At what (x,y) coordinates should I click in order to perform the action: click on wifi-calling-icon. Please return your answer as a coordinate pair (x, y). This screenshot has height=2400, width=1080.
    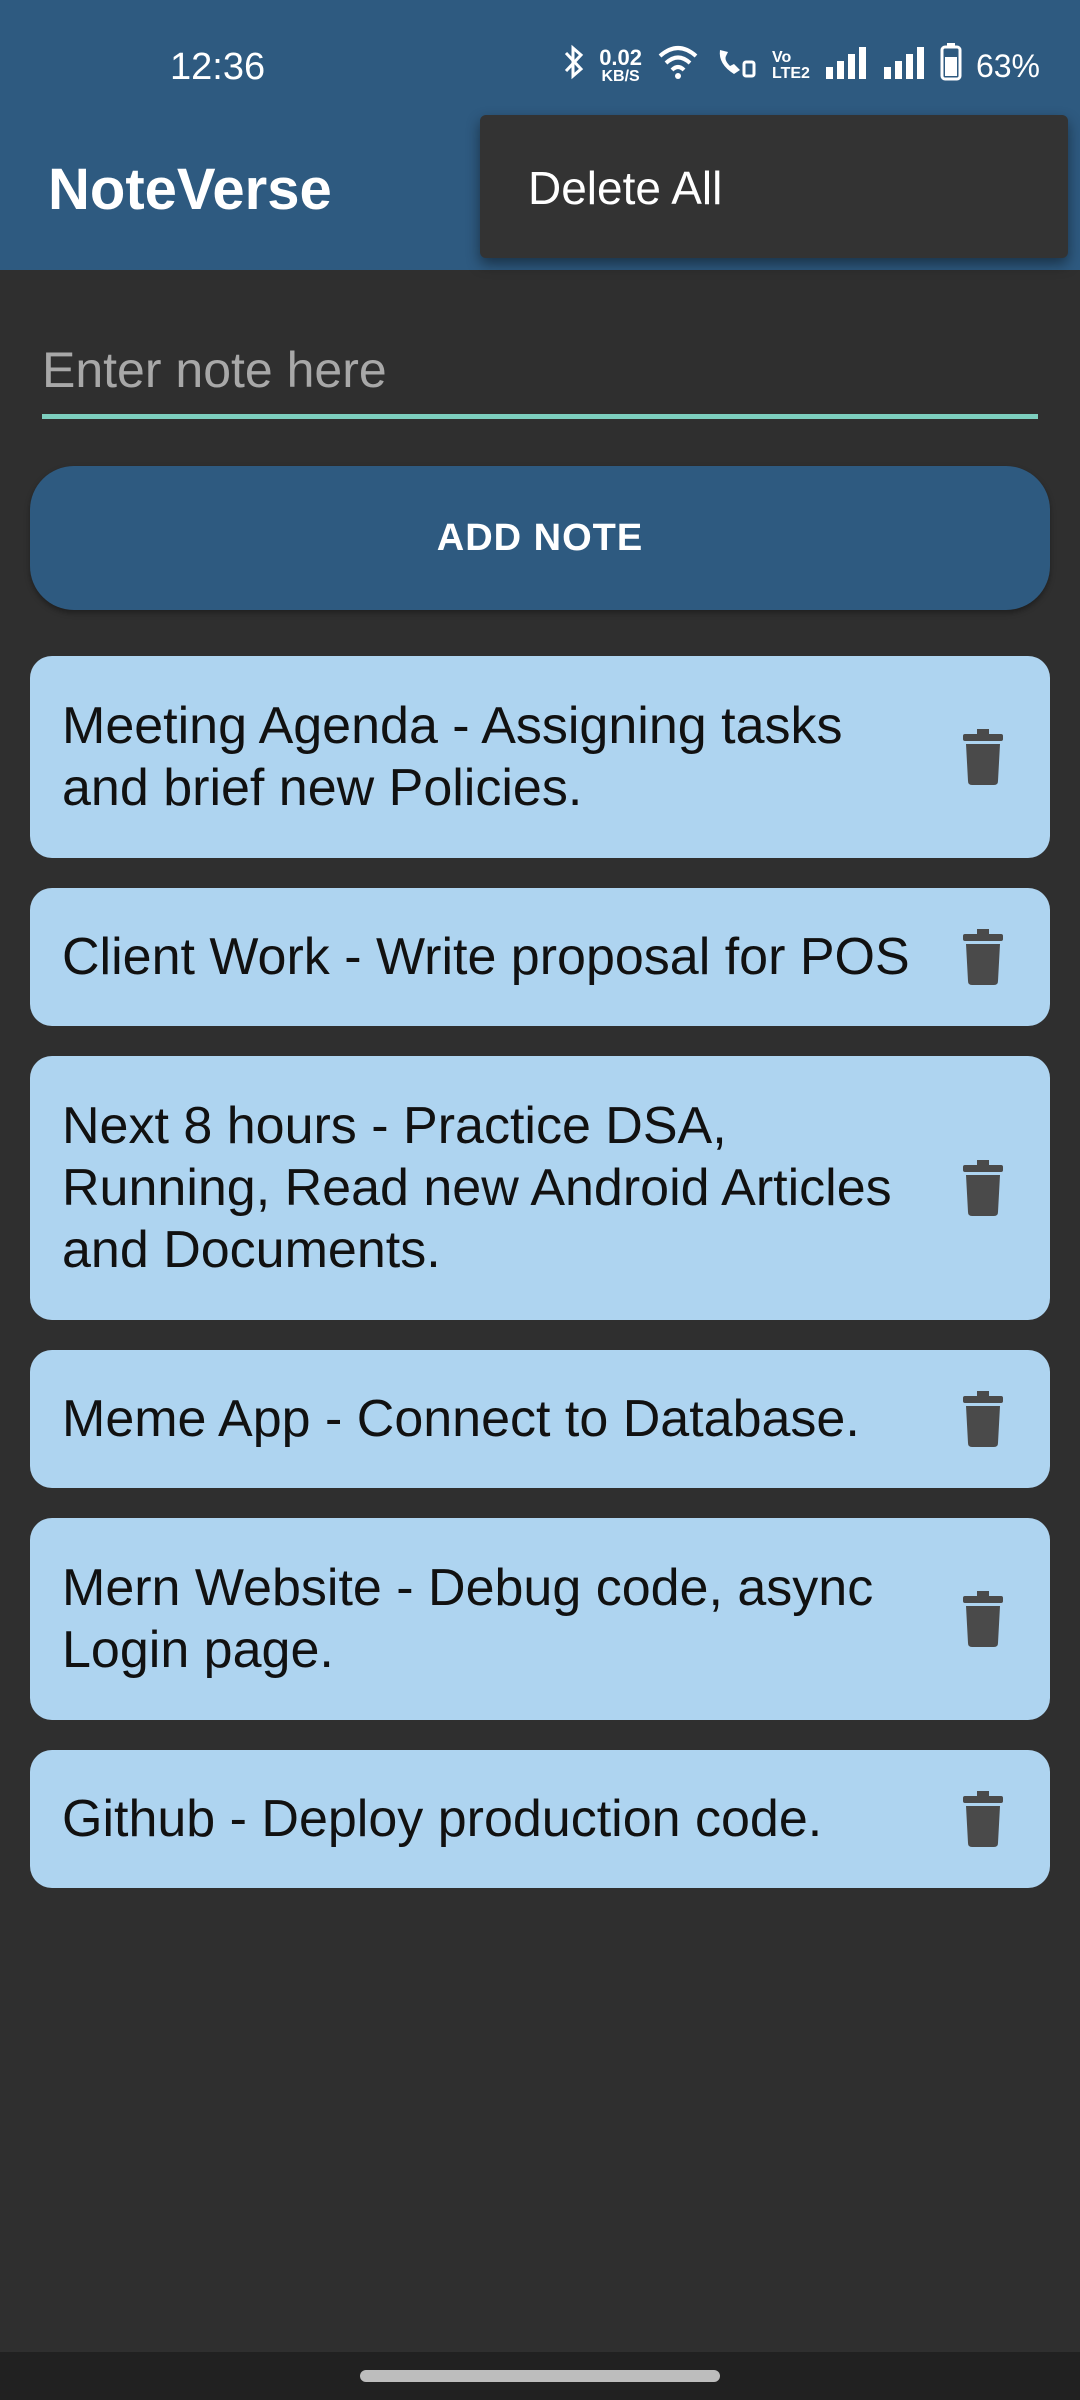
    Looking at the image, I should click on (736, 66).